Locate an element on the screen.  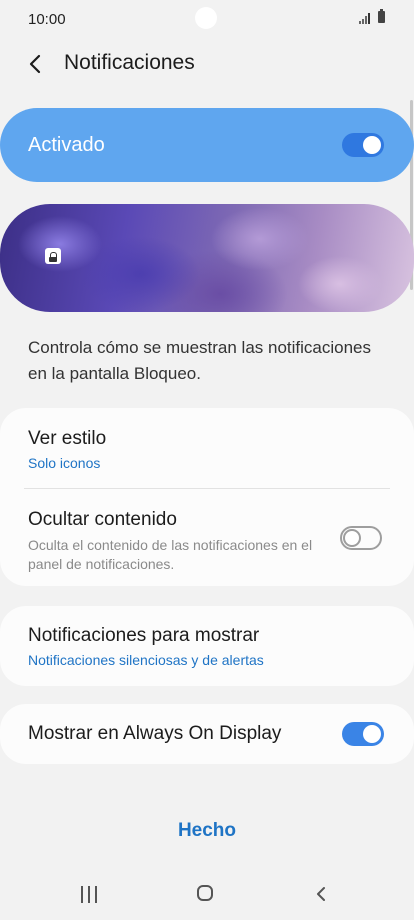
home-icon is located at coordinates (205, 893).